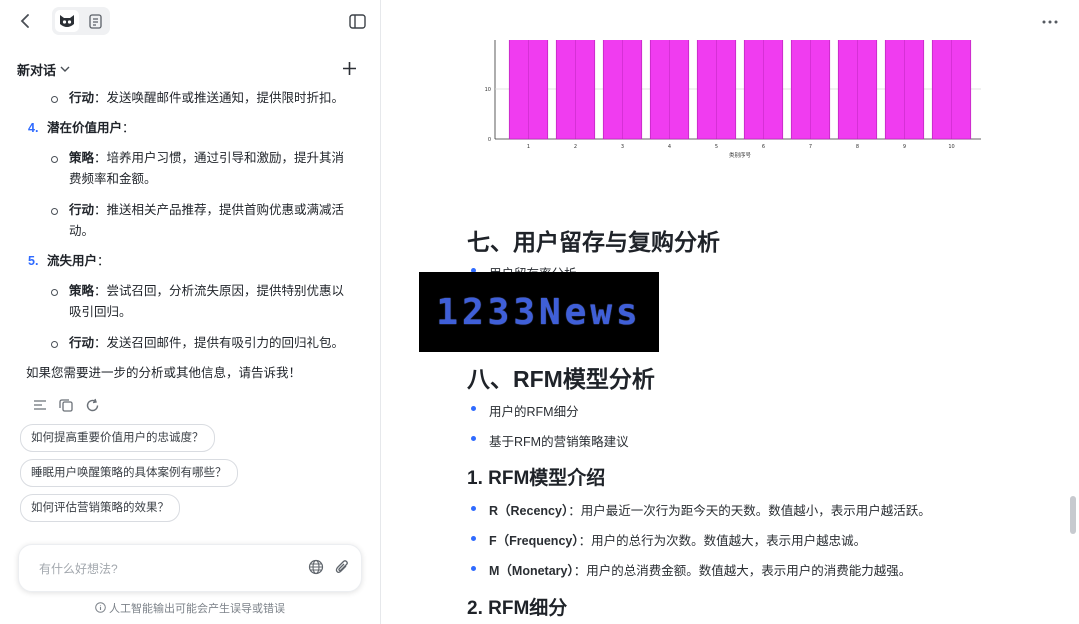 This screenshot has height=624, width=1079. I want to click on bar-chart: 0 10 1 2 3 4 5 6 7 8 9 10 类别序号, so click(733, 101).